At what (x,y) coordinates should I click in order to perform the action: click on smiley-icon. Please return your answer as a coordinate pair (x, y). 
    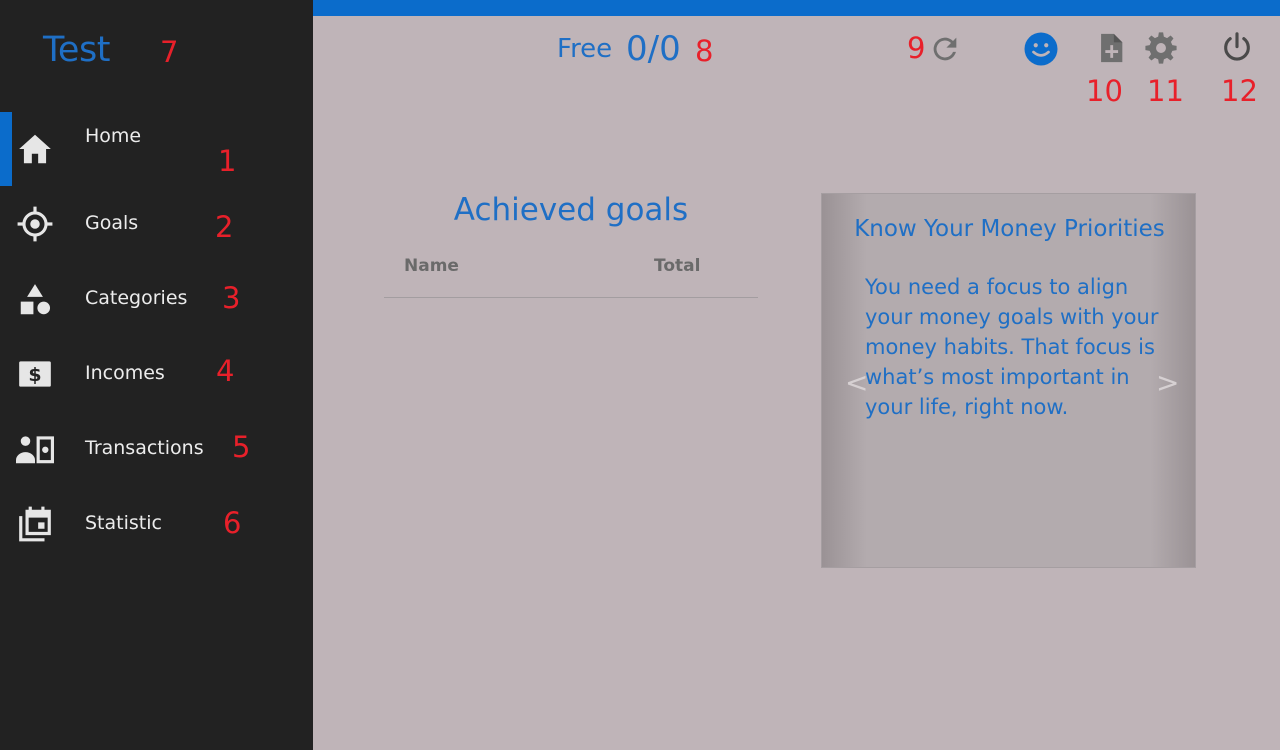
    Looking at the image, I should click on (1041, 49).